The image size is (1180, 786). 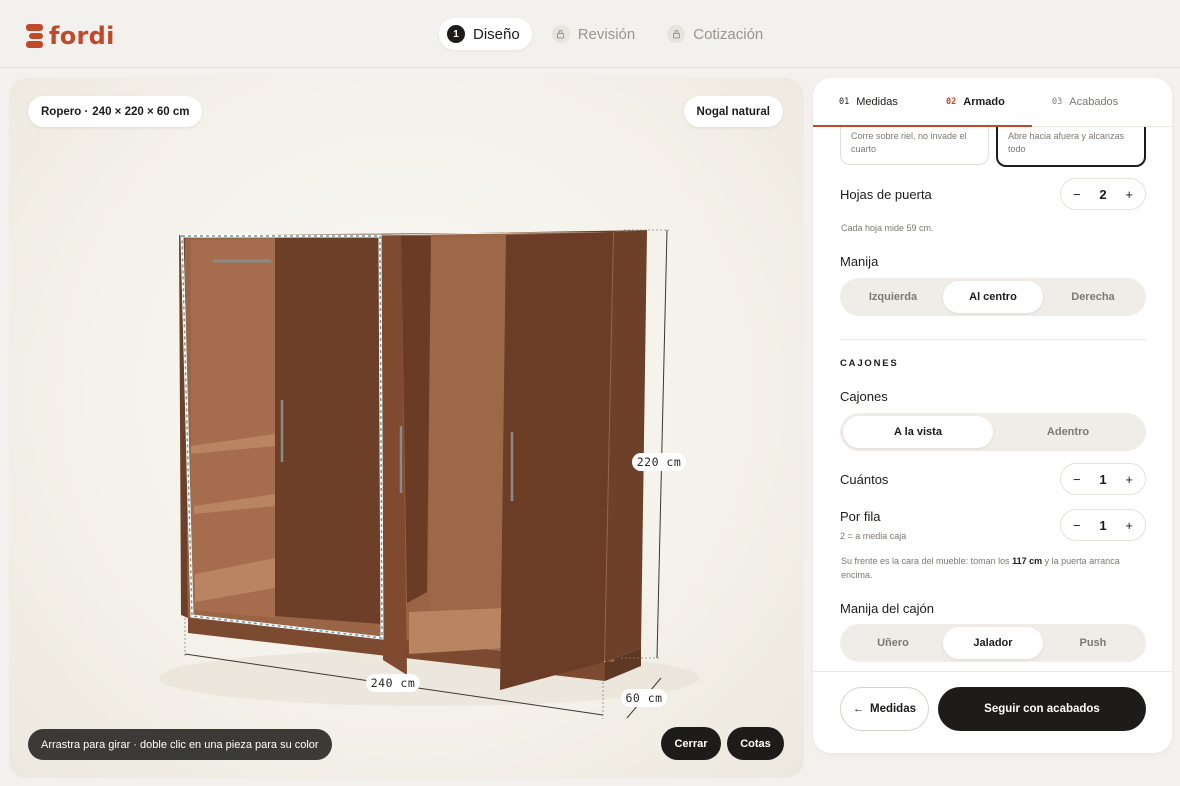 I want to click on handle-label: Manija, so click(x=859, y=261).